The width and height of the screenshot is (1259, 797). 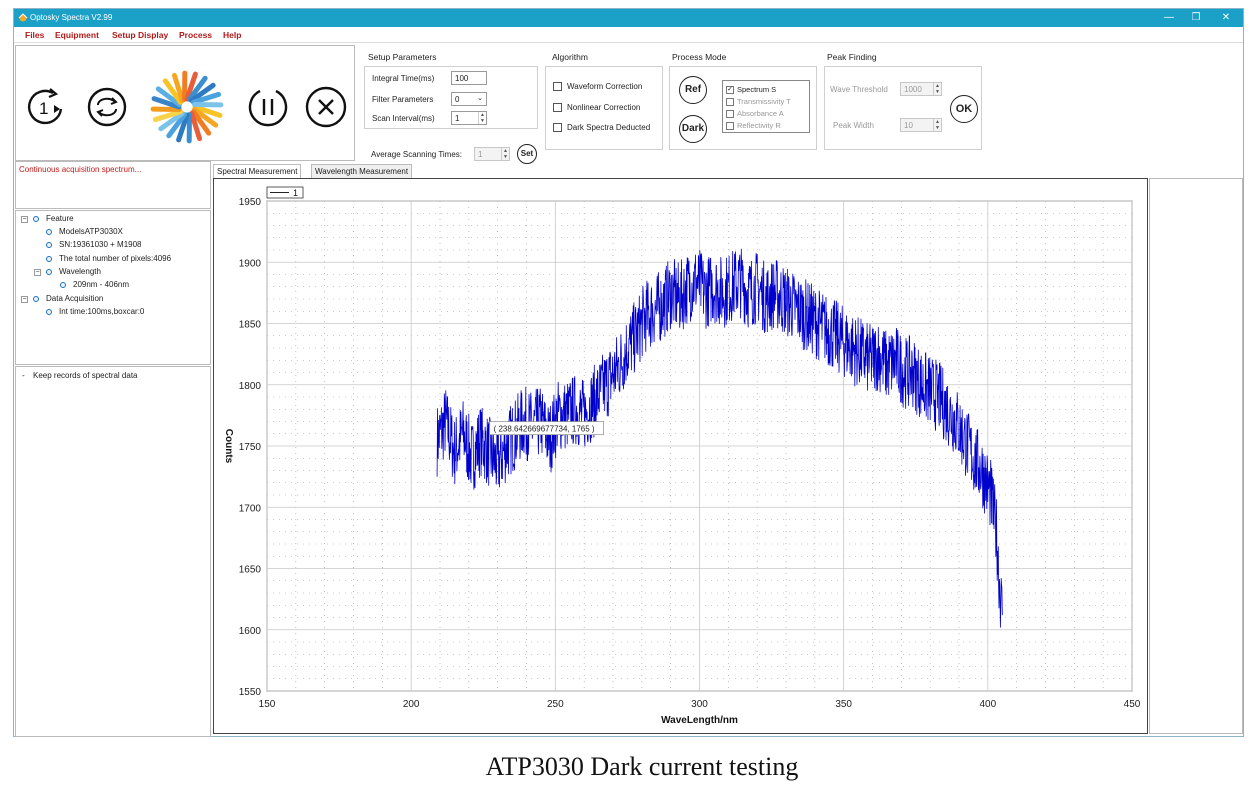 I want to click on toolbar: 1, so click(x=185, y=103).